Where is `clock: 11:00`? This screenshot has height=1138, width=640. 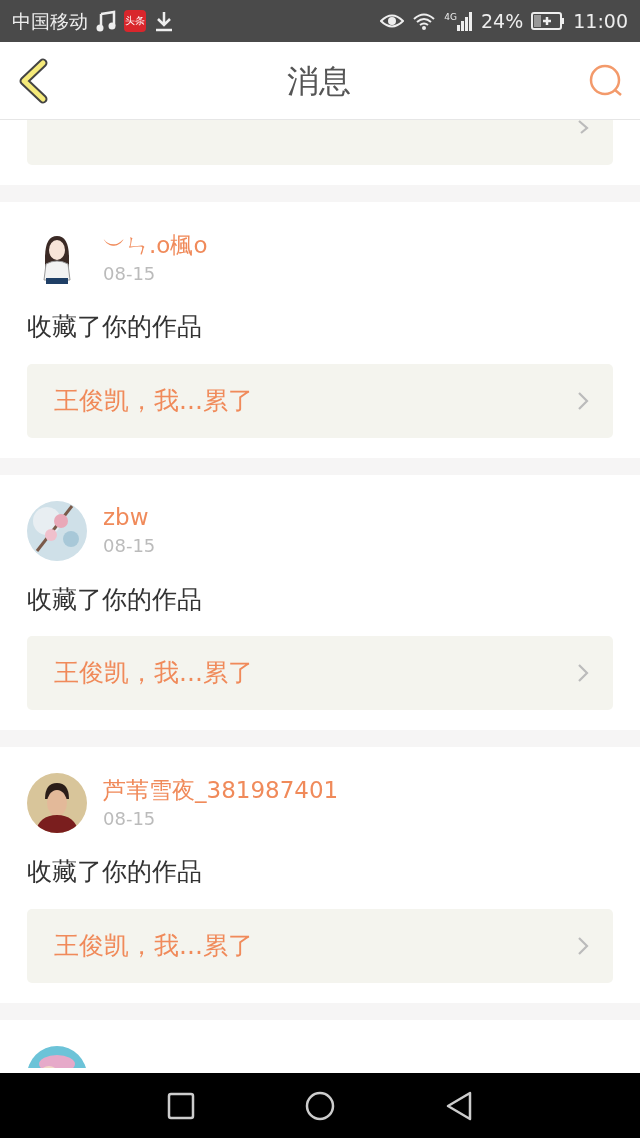
clock: 11:00 is located at coordinates (600, 21).